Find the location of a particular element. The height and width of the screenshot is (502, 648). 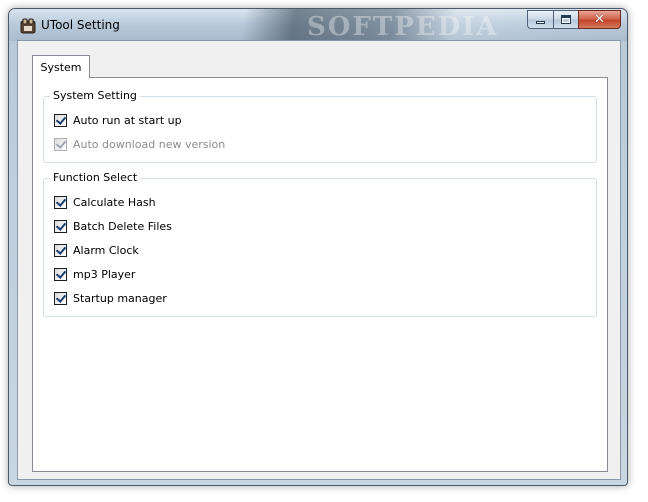

alarm-clock-checkbox is located at coordinates (60, 250).